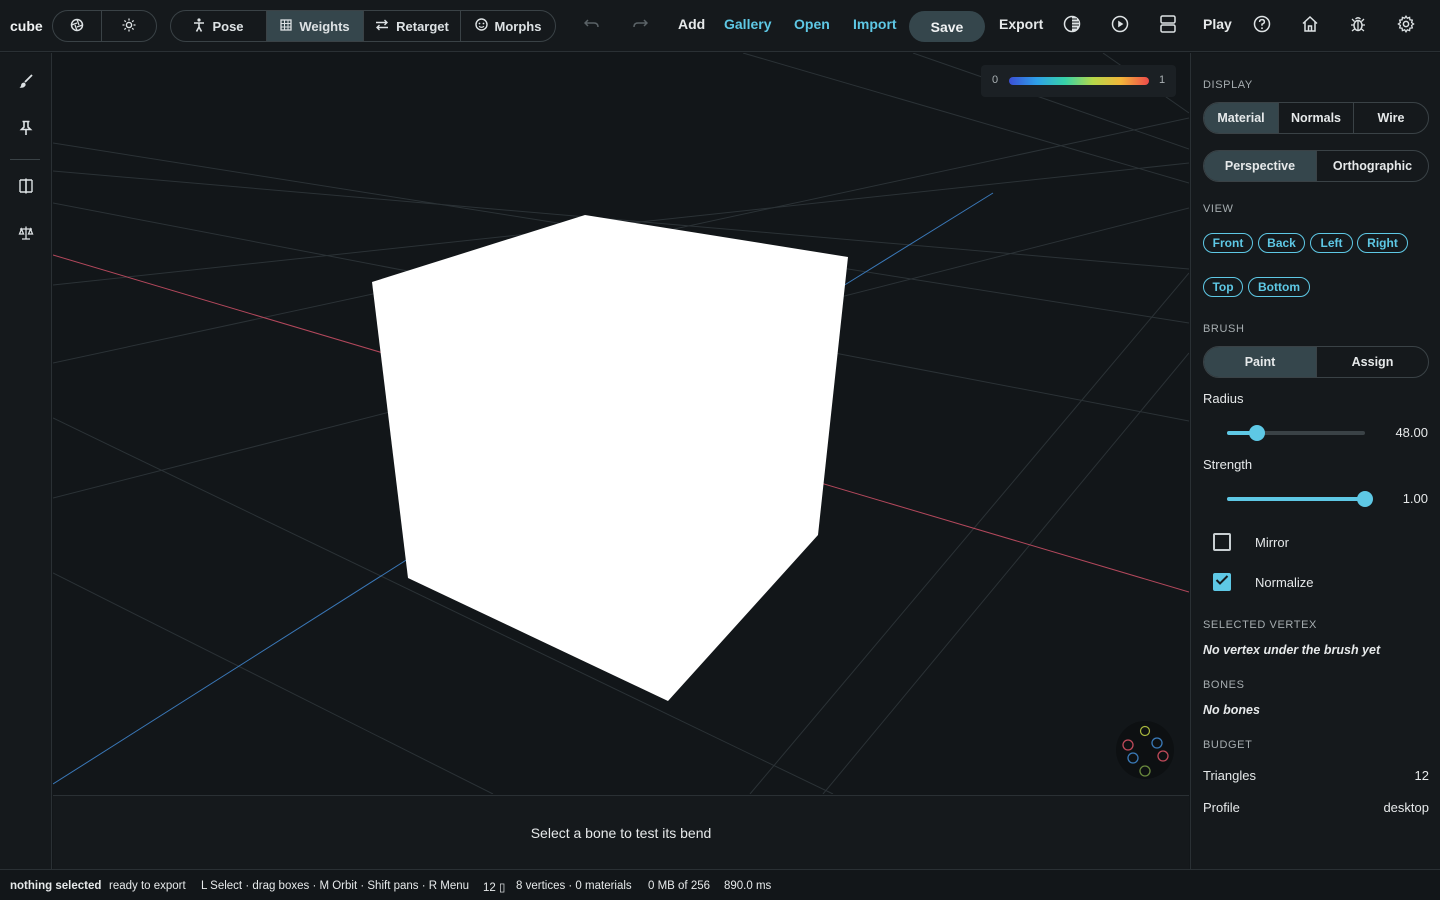  What do you see at coordinates (1224, 329) in the screenshot?
I see `brush-section-title: BRUSH` at bounding box center [1224, 329].